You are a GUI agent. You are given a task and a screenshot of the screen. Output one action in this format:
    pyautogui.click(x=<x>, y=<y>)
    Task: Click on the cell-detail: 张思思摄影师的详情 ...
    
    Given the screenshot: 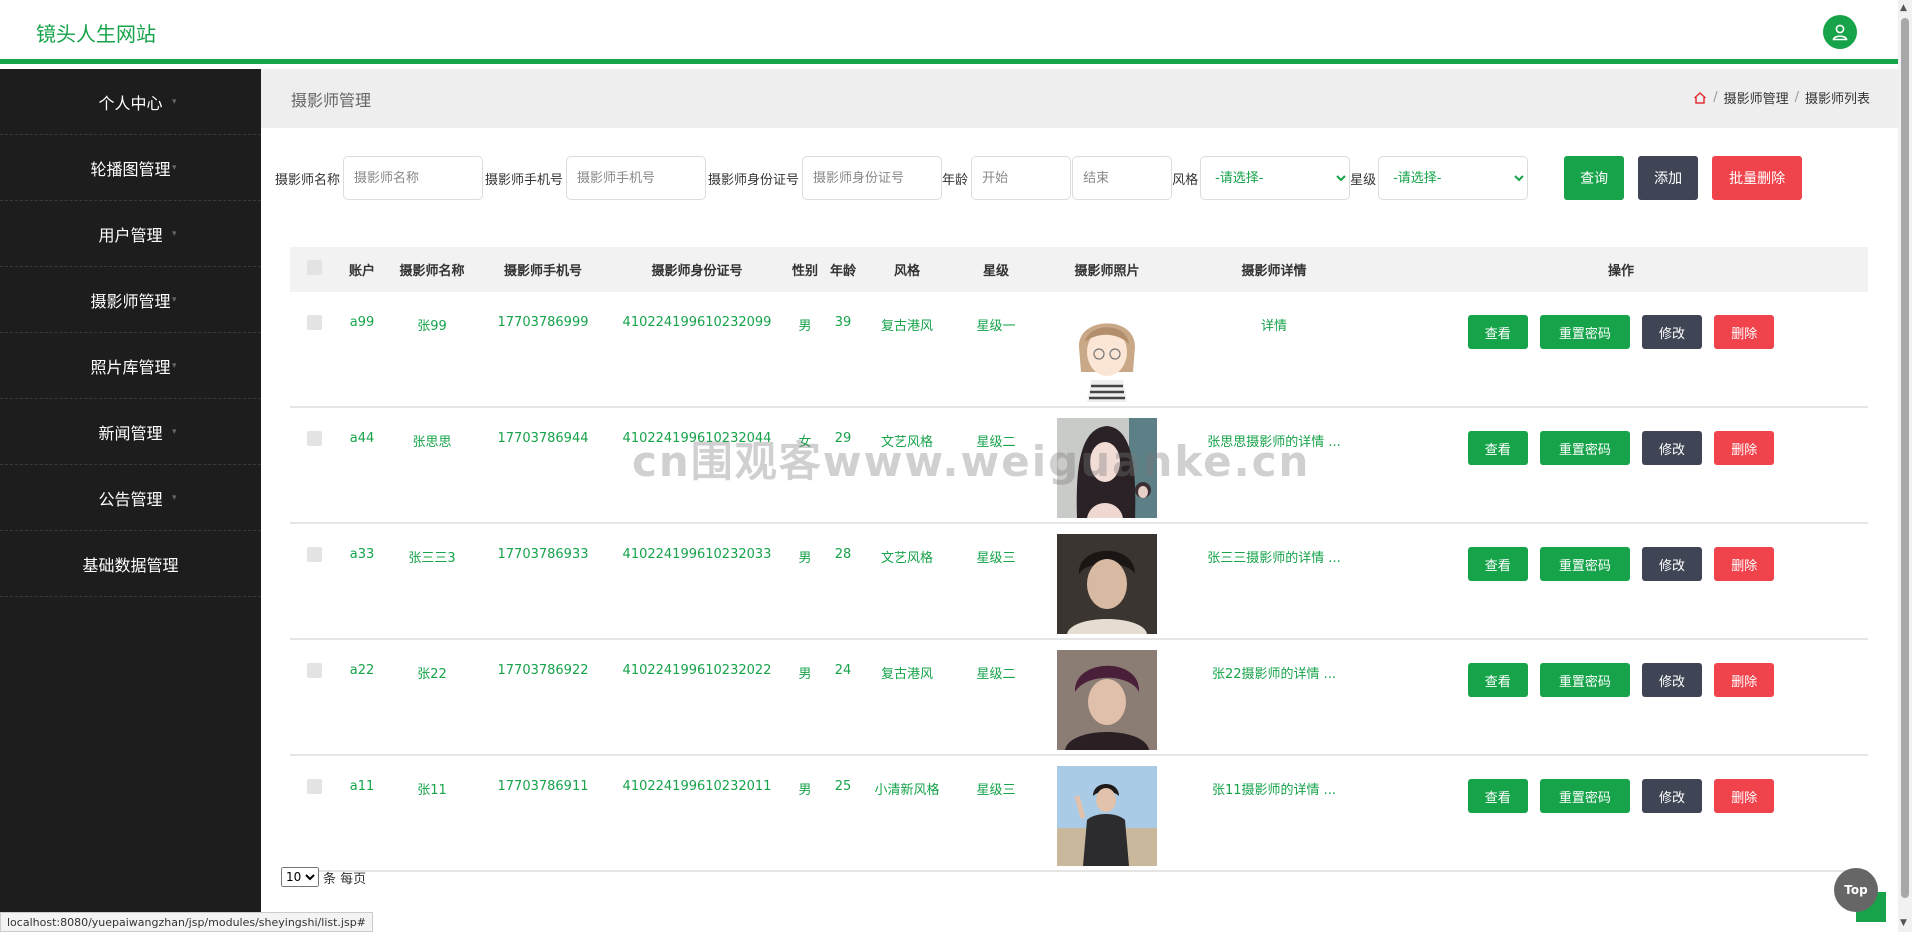 What is the action you would take?
    pyautogui.click(x=1274, y=465)
    